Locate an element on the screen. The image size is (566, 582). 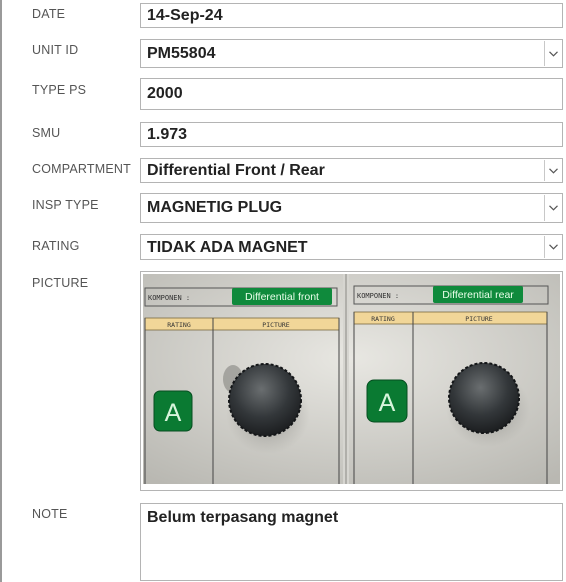
smu-value: 1.973 is located at coordinates (167, 134).